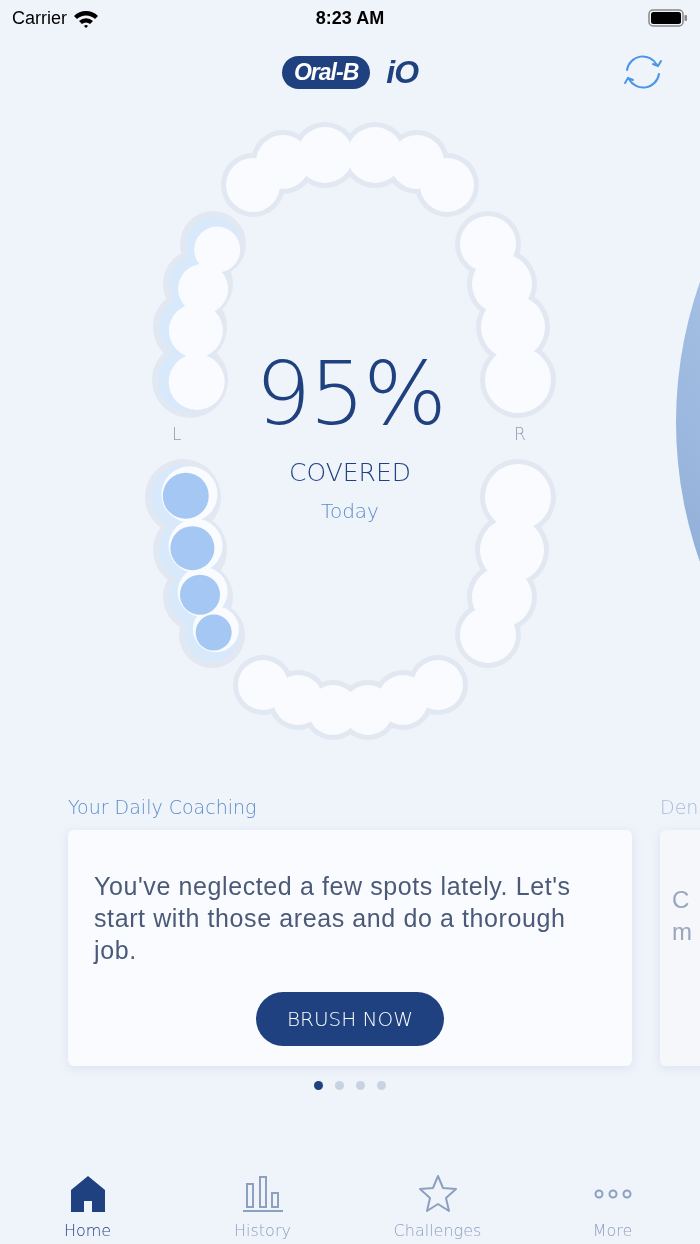  I want to click on clock-time: 8:23 AM, so click(350, 18).